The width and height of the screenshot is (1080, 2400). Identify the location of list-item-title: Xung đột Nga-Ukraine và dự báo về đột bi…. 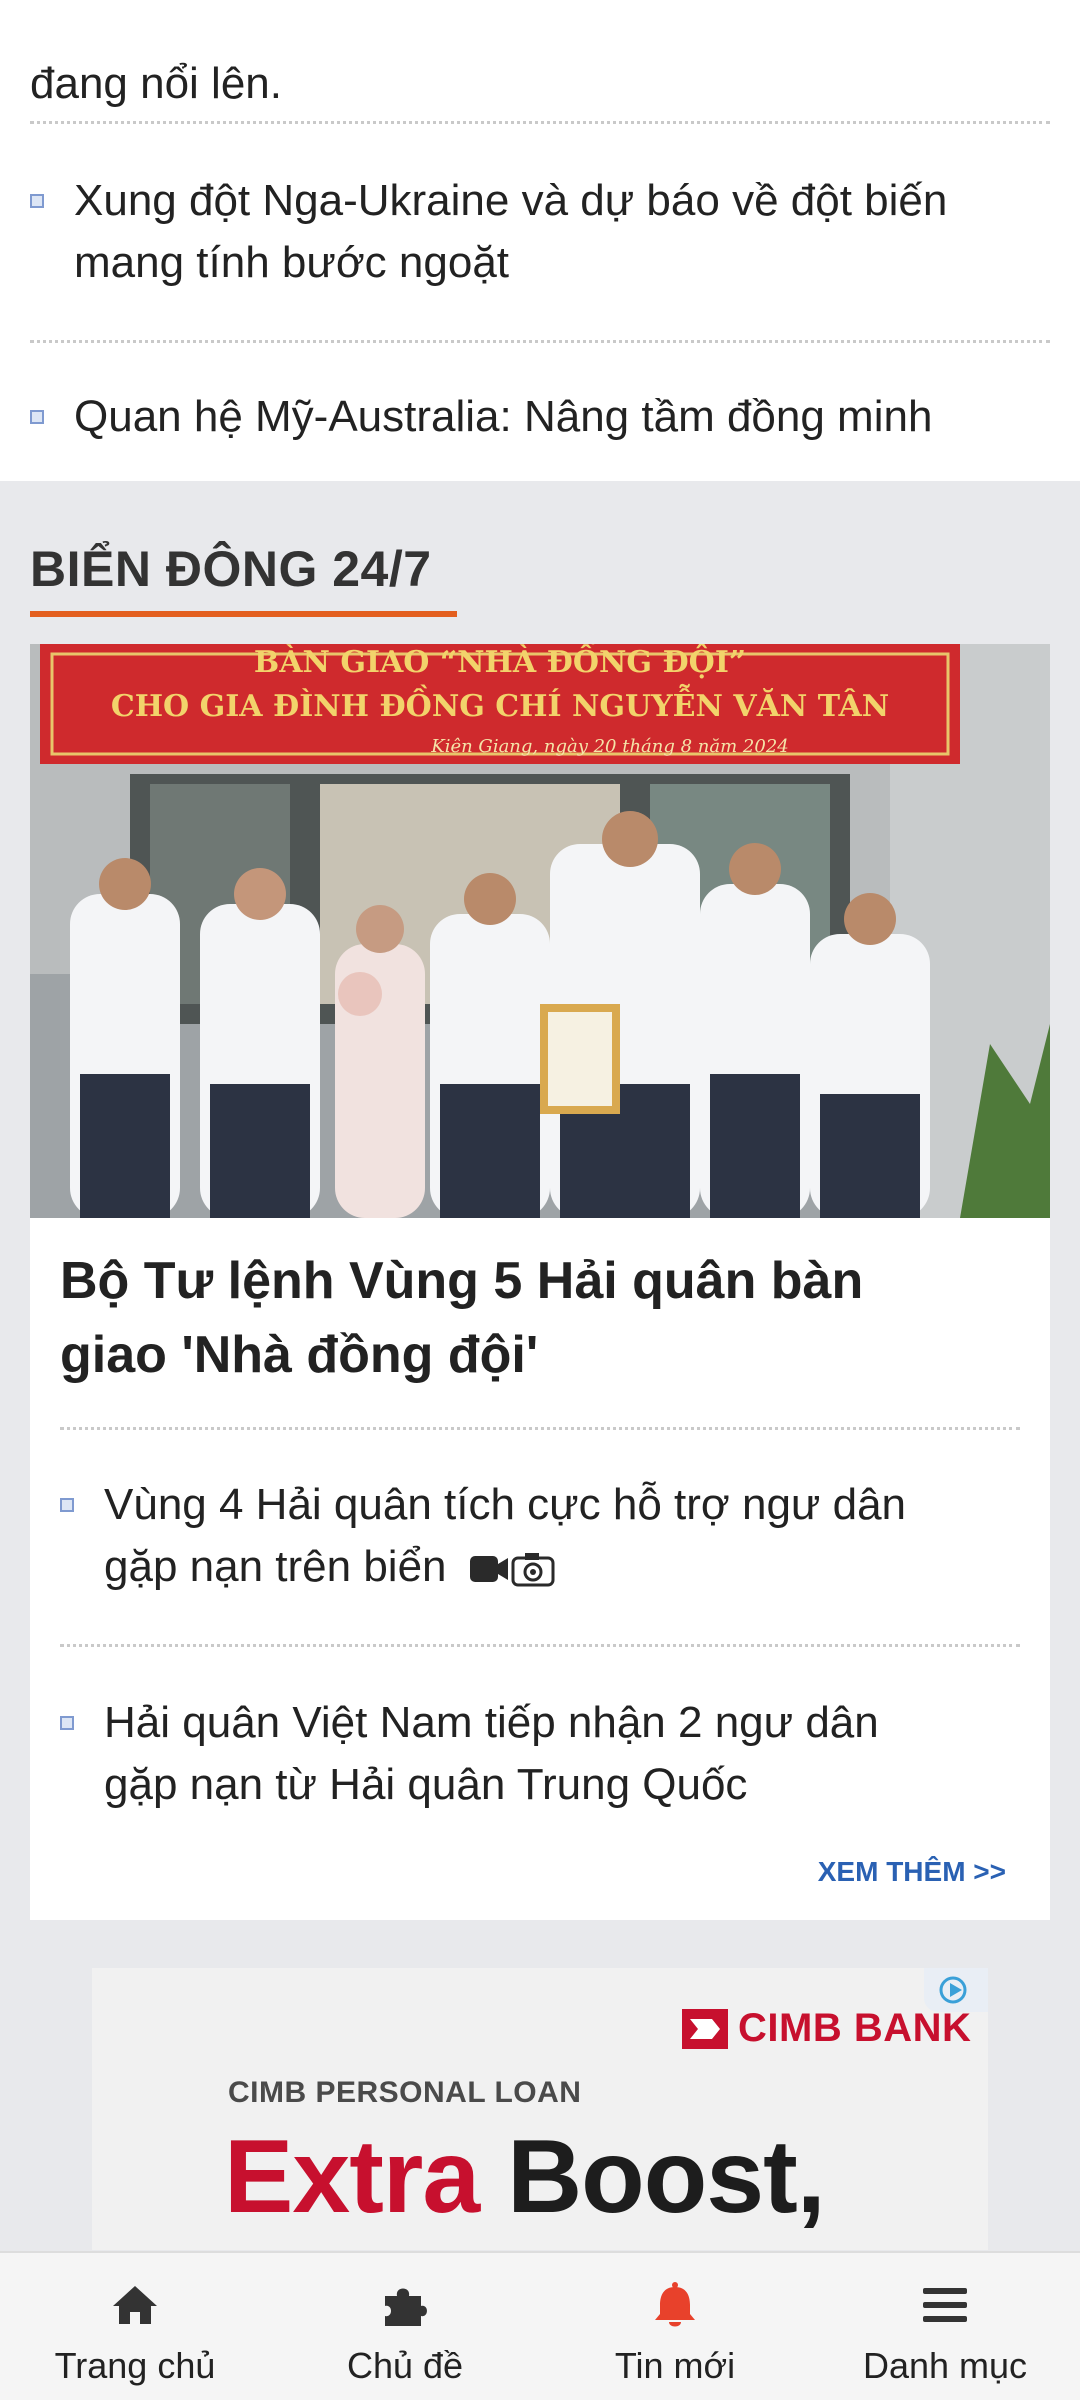
(511, 200).